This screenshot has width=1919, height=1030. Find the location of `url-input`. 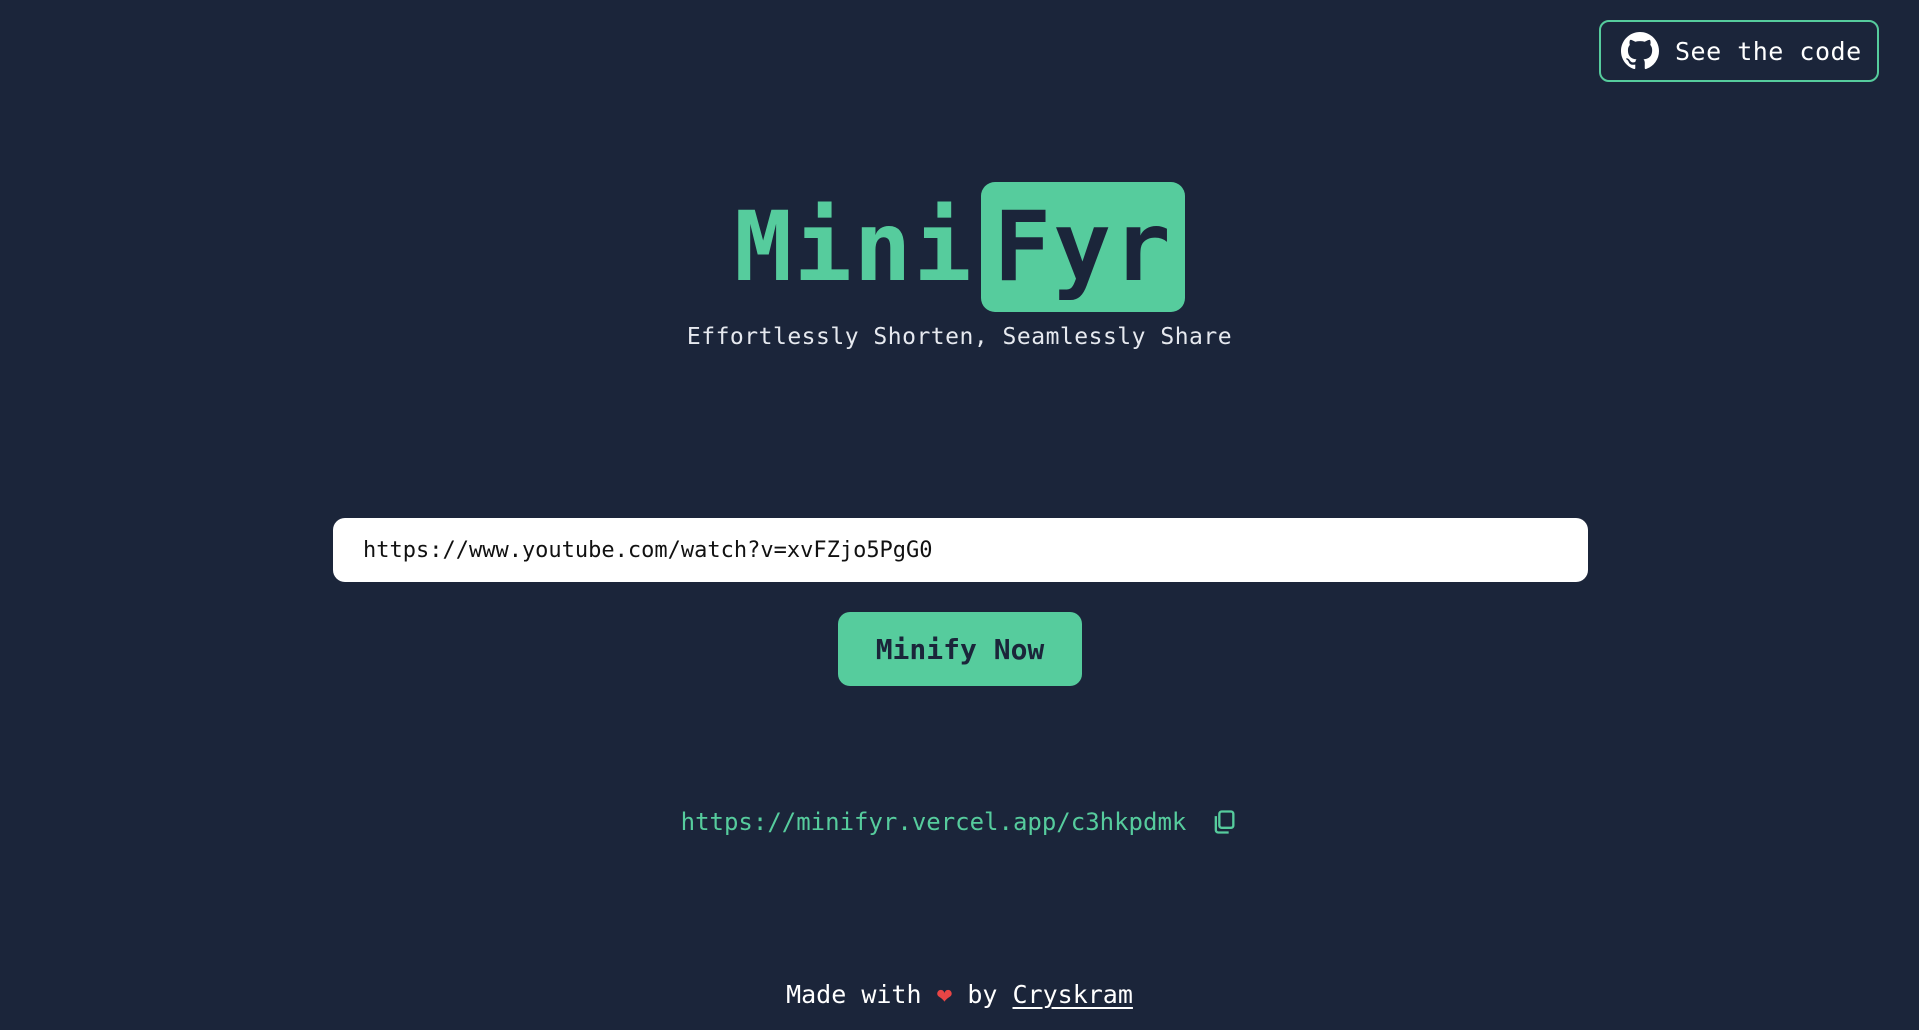

url-input is located at coordinates (960, 550).